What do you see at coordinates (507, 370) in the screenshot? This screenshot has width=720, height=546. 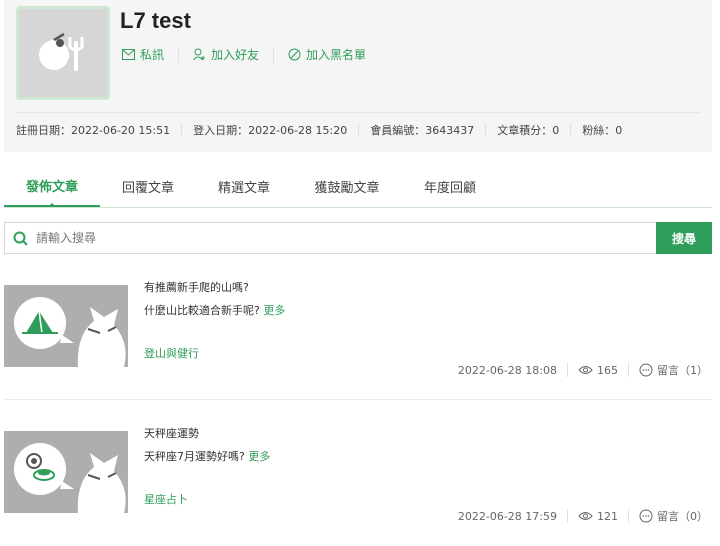 I see `article-date: 2022-06-28 18:08` at bounding box center [507, 370].